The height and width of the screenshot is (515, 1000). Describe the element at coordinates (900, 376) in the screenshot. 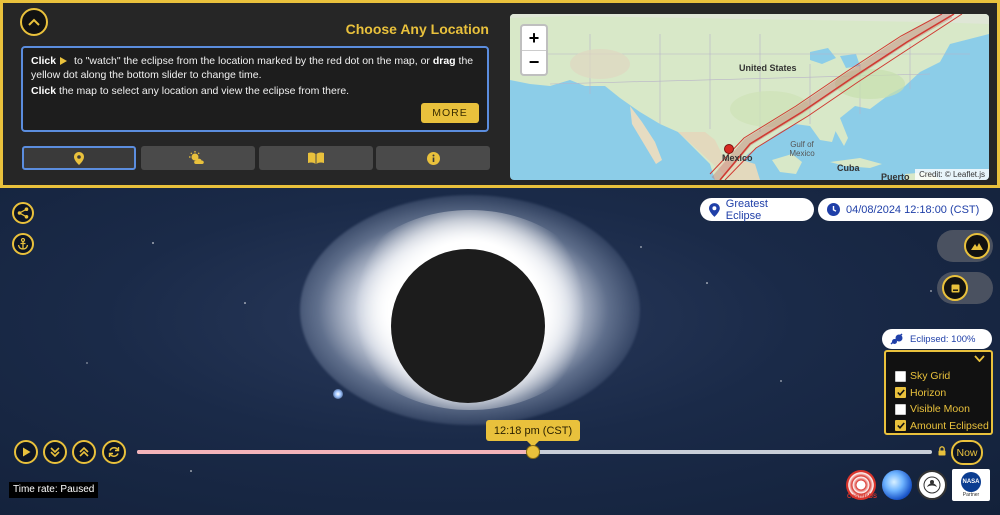

I see `sky-grid-checkbox` at that location.